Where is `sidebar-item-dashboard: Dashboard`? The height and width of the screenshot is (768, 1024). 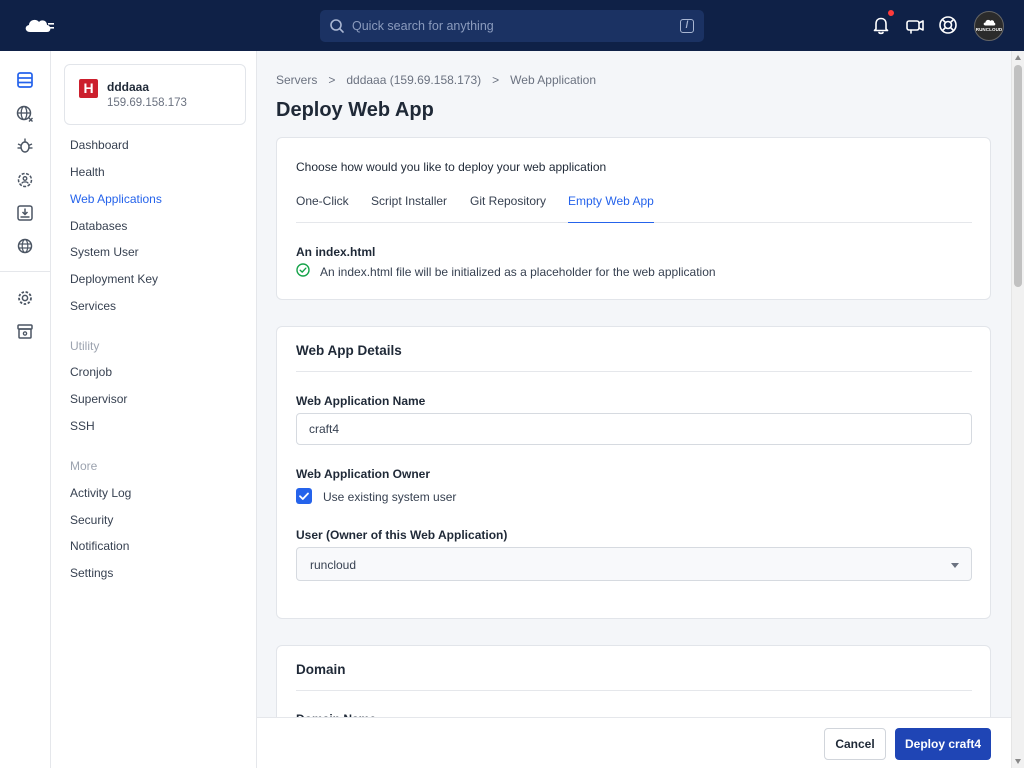 sidebar-item-dashboard: Dashboard is located at coordinates (99, 145).